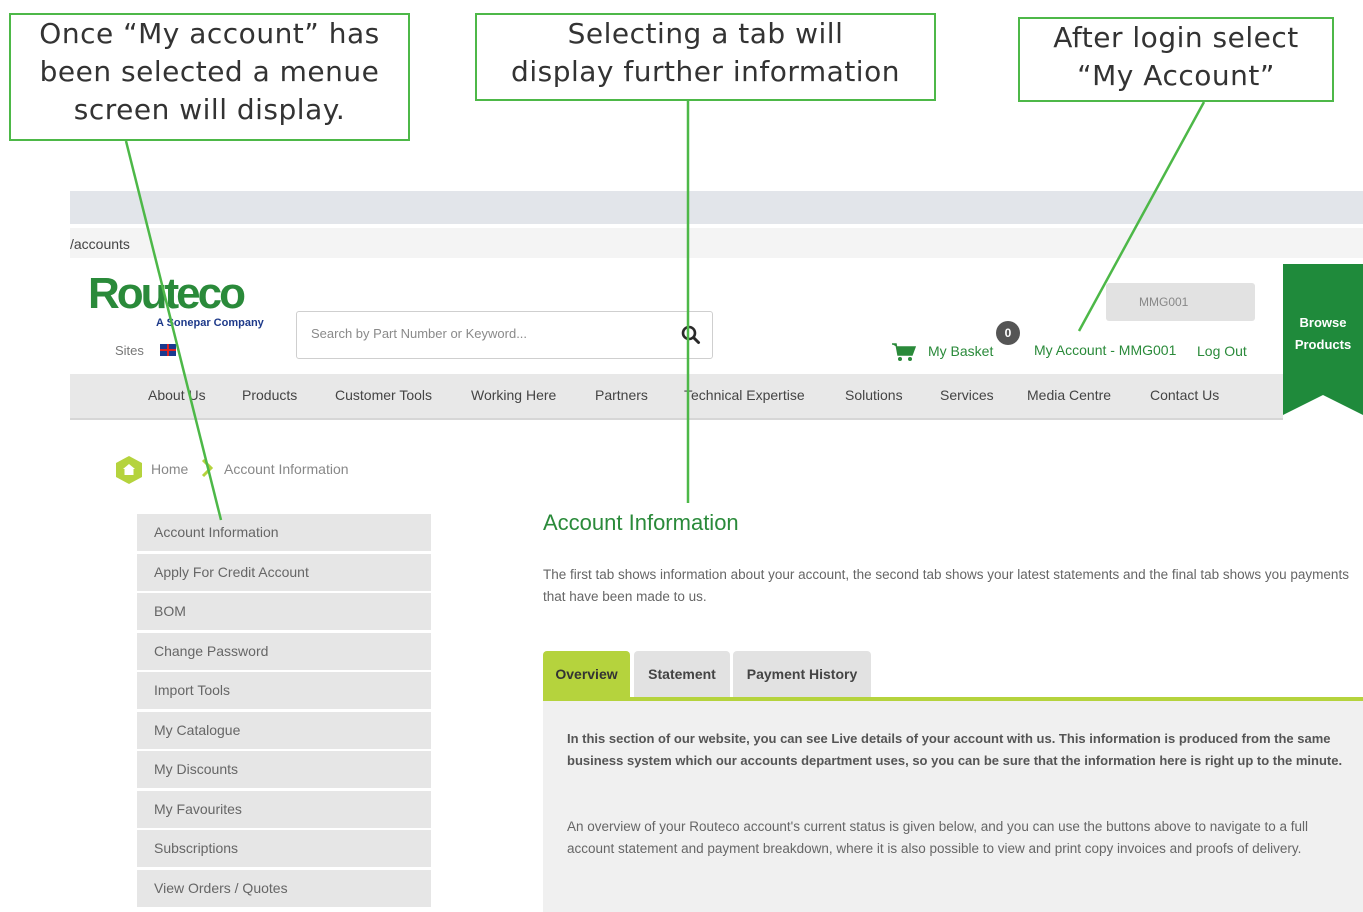 The image size is (1363, 912). What do you see at coordinates (1323, 334) in the screenshot?
I see `browse-products-label: Browse Products` at bounding box center [1323, 334].